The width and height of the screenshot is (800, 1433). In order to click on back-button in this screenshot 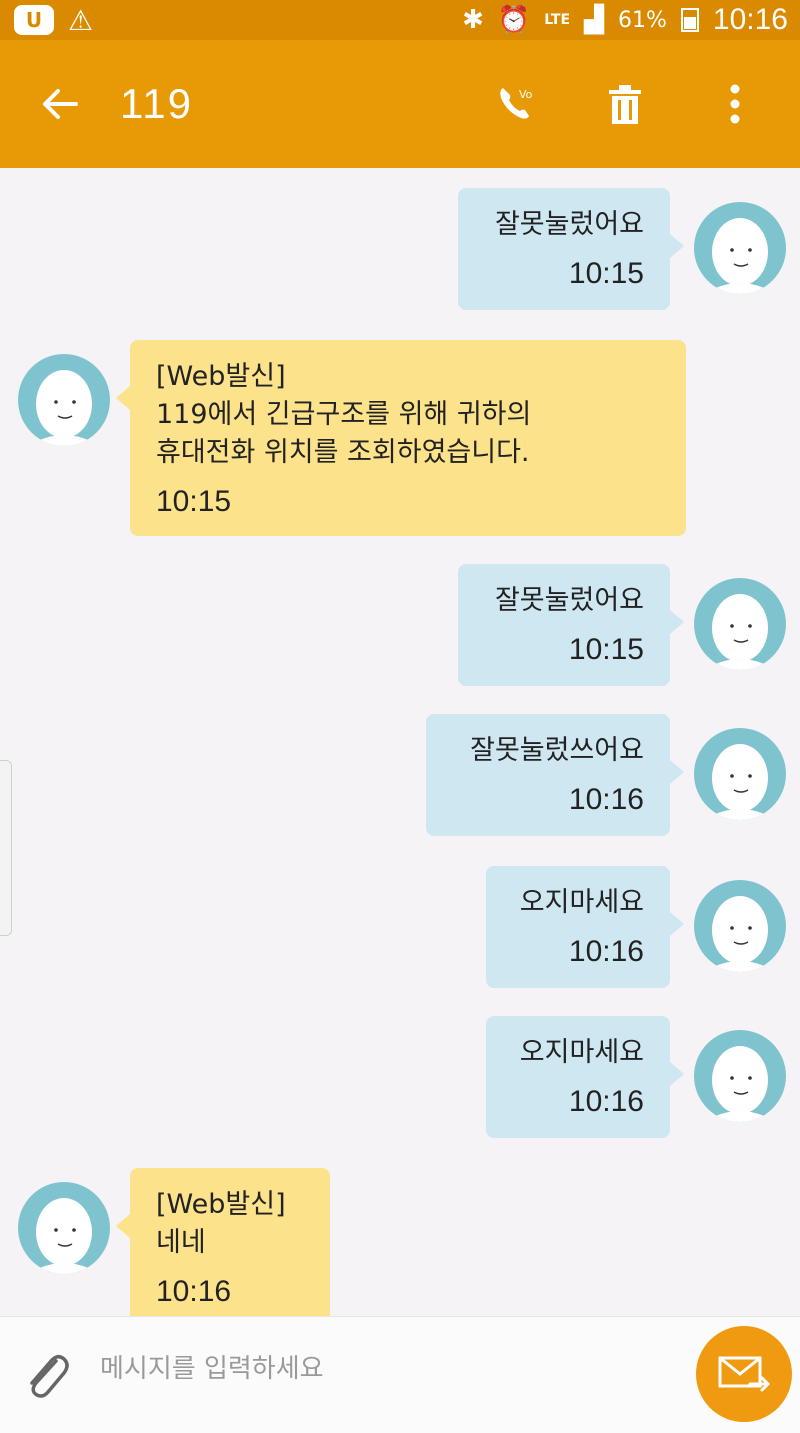, I will do `click(60, 104)`.